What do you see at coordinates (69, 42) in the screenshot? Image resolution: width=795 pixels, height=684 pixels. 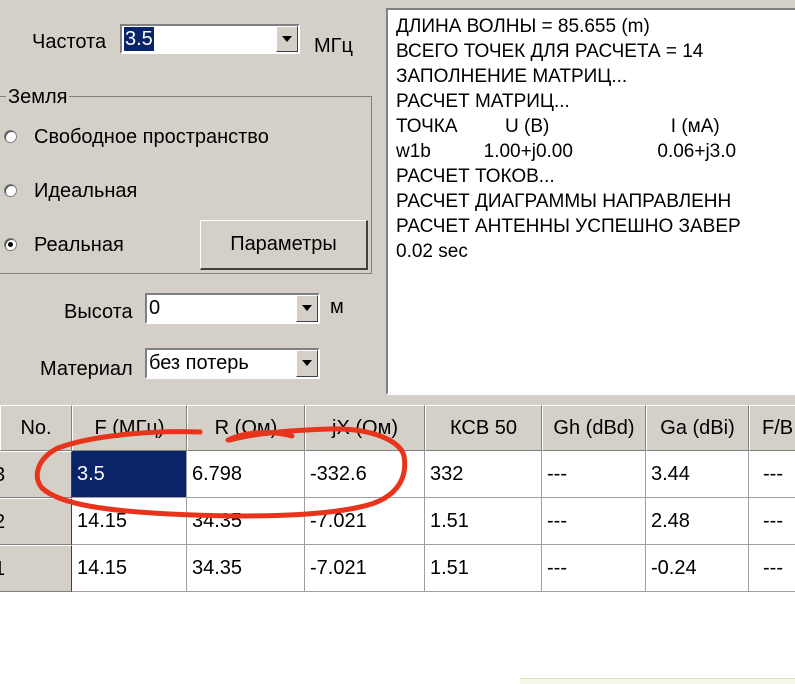 I see `frequency-label: Частота` at bounding box center [69, 42].